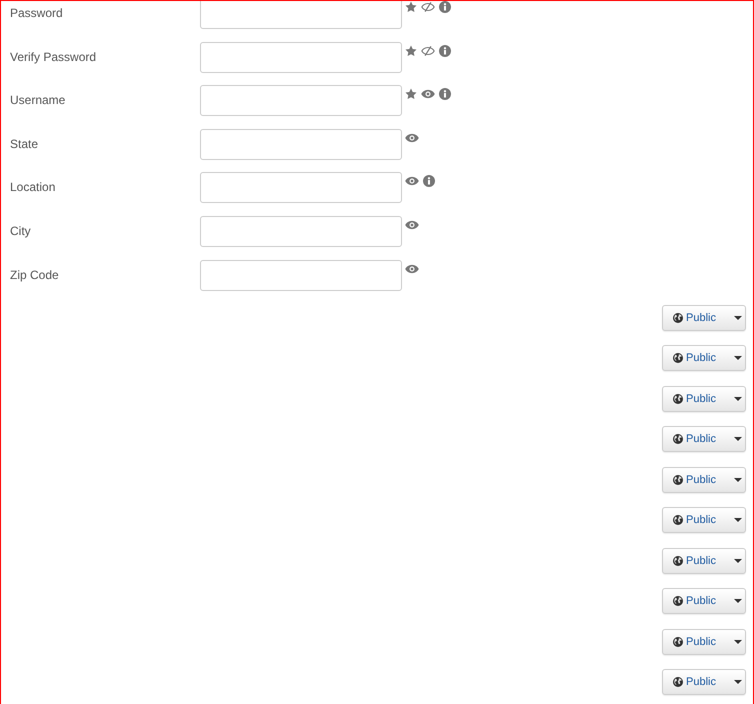 This screenshot has width=754, height=704. What do you see at coordinates (36, 13) in the screenshot?
I see `field-label: Password` at bounding box center [36, 13].